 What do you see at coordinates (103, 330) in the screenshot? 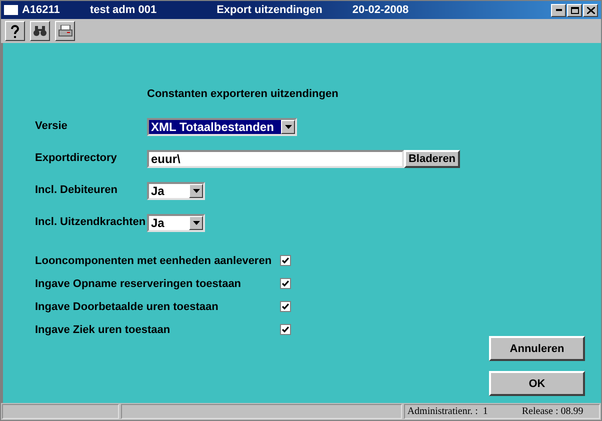
I see `option-label: Ingave Ziek uren toestaan` at bounding box center [103, 330].